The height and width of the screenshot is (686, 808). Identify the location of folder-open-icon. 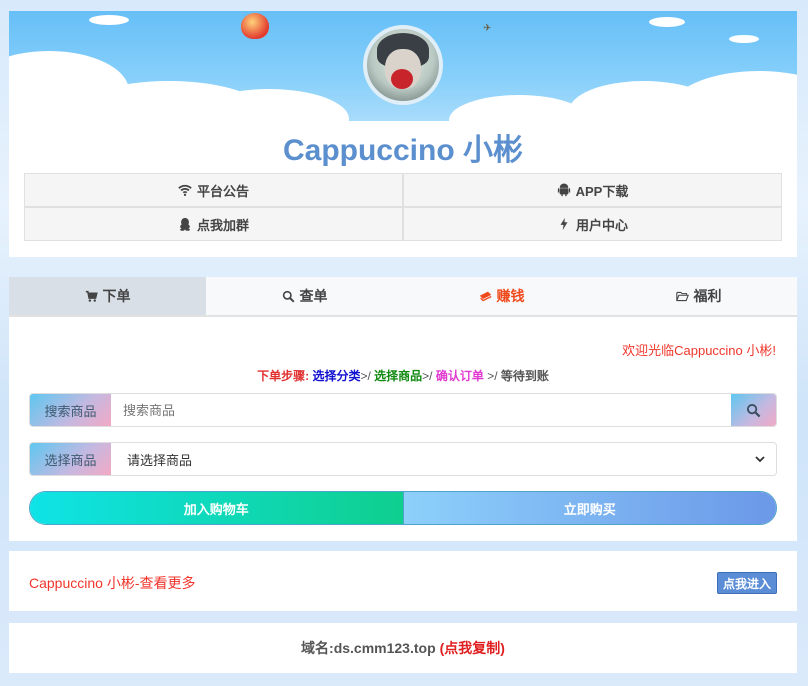
(682, 296).